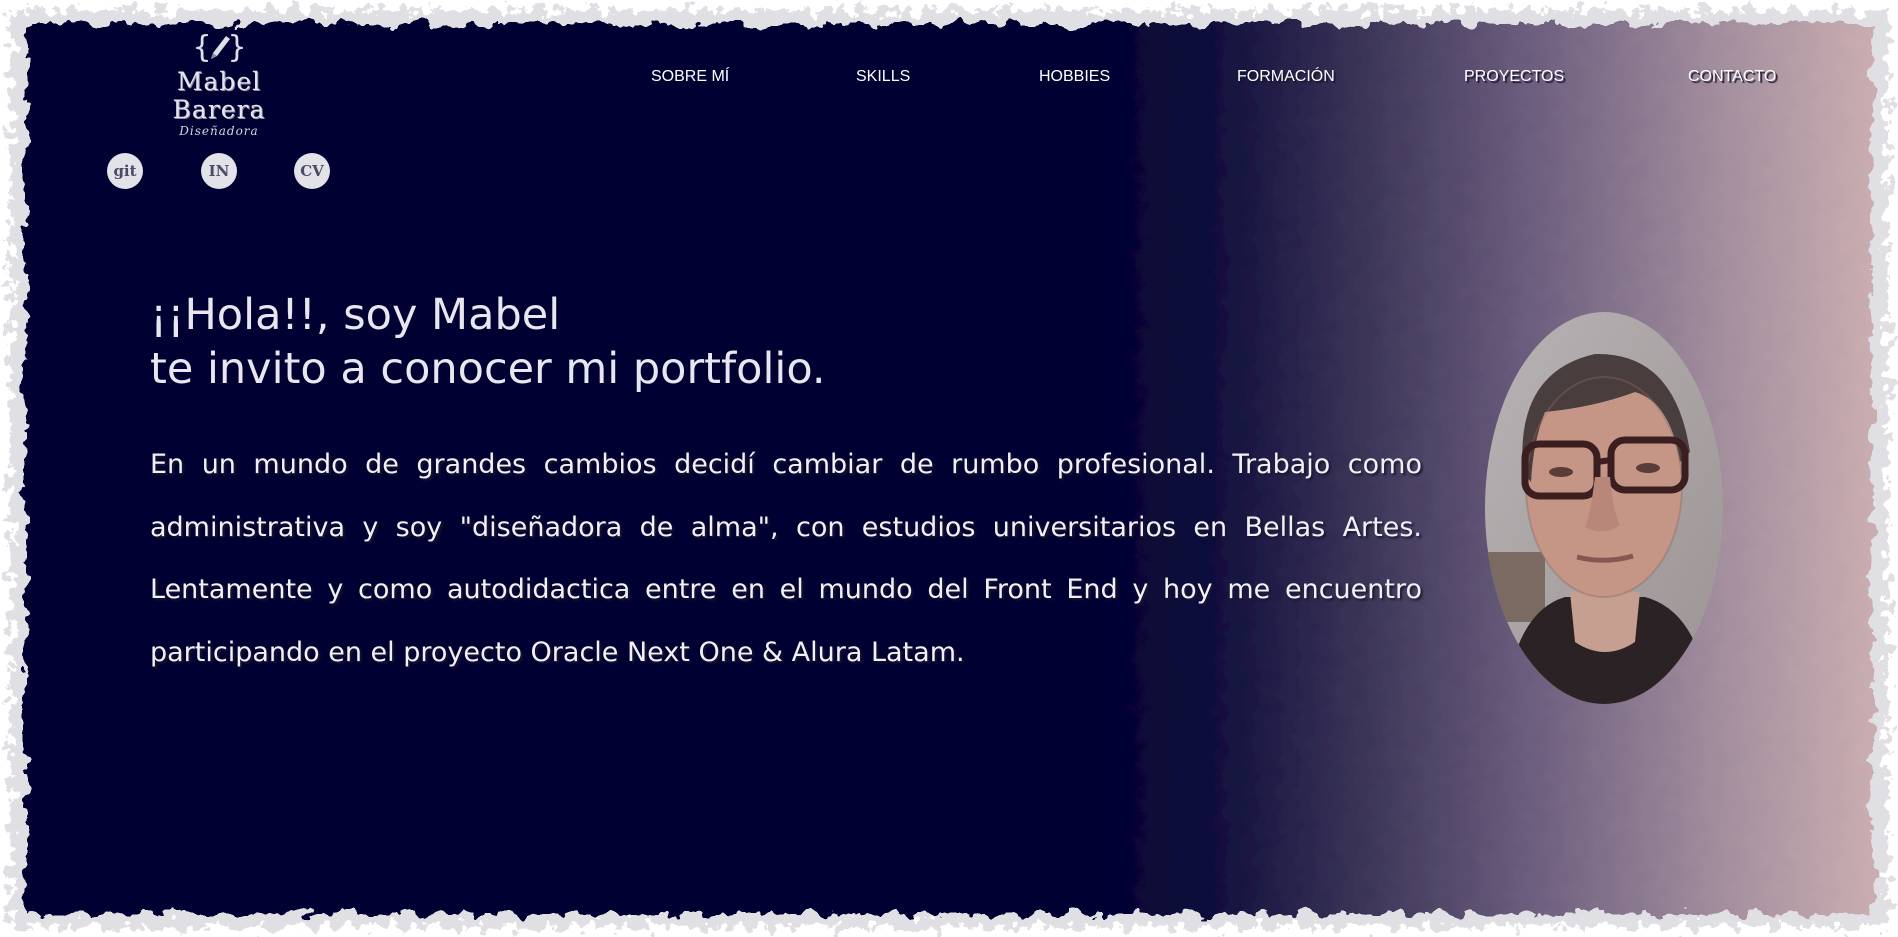  Describe the element at coordinates (1074, 77) in the screenshot. I see `nav-item-hobbies: HOBBIES` at that location.